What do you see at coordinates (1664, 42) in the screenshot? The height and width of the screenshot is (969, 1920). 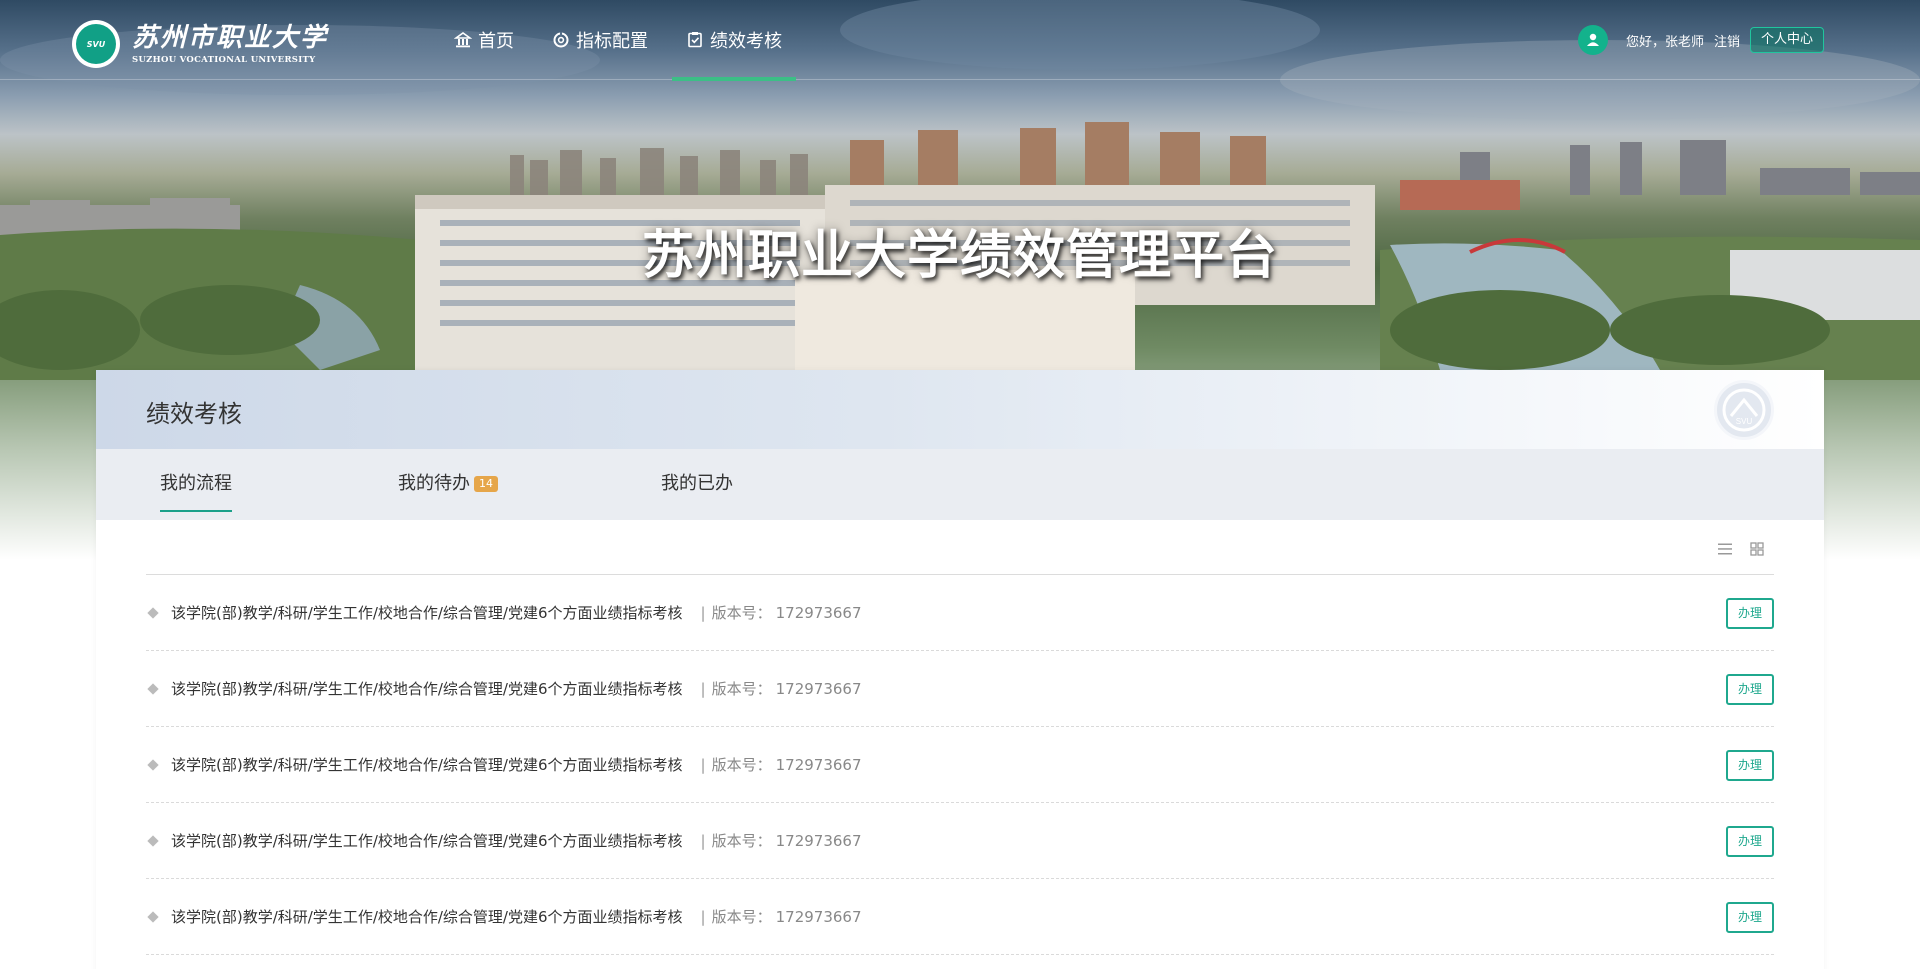 I see `user-greeting: 您好，张老师` at bounding box center [1664, 42].